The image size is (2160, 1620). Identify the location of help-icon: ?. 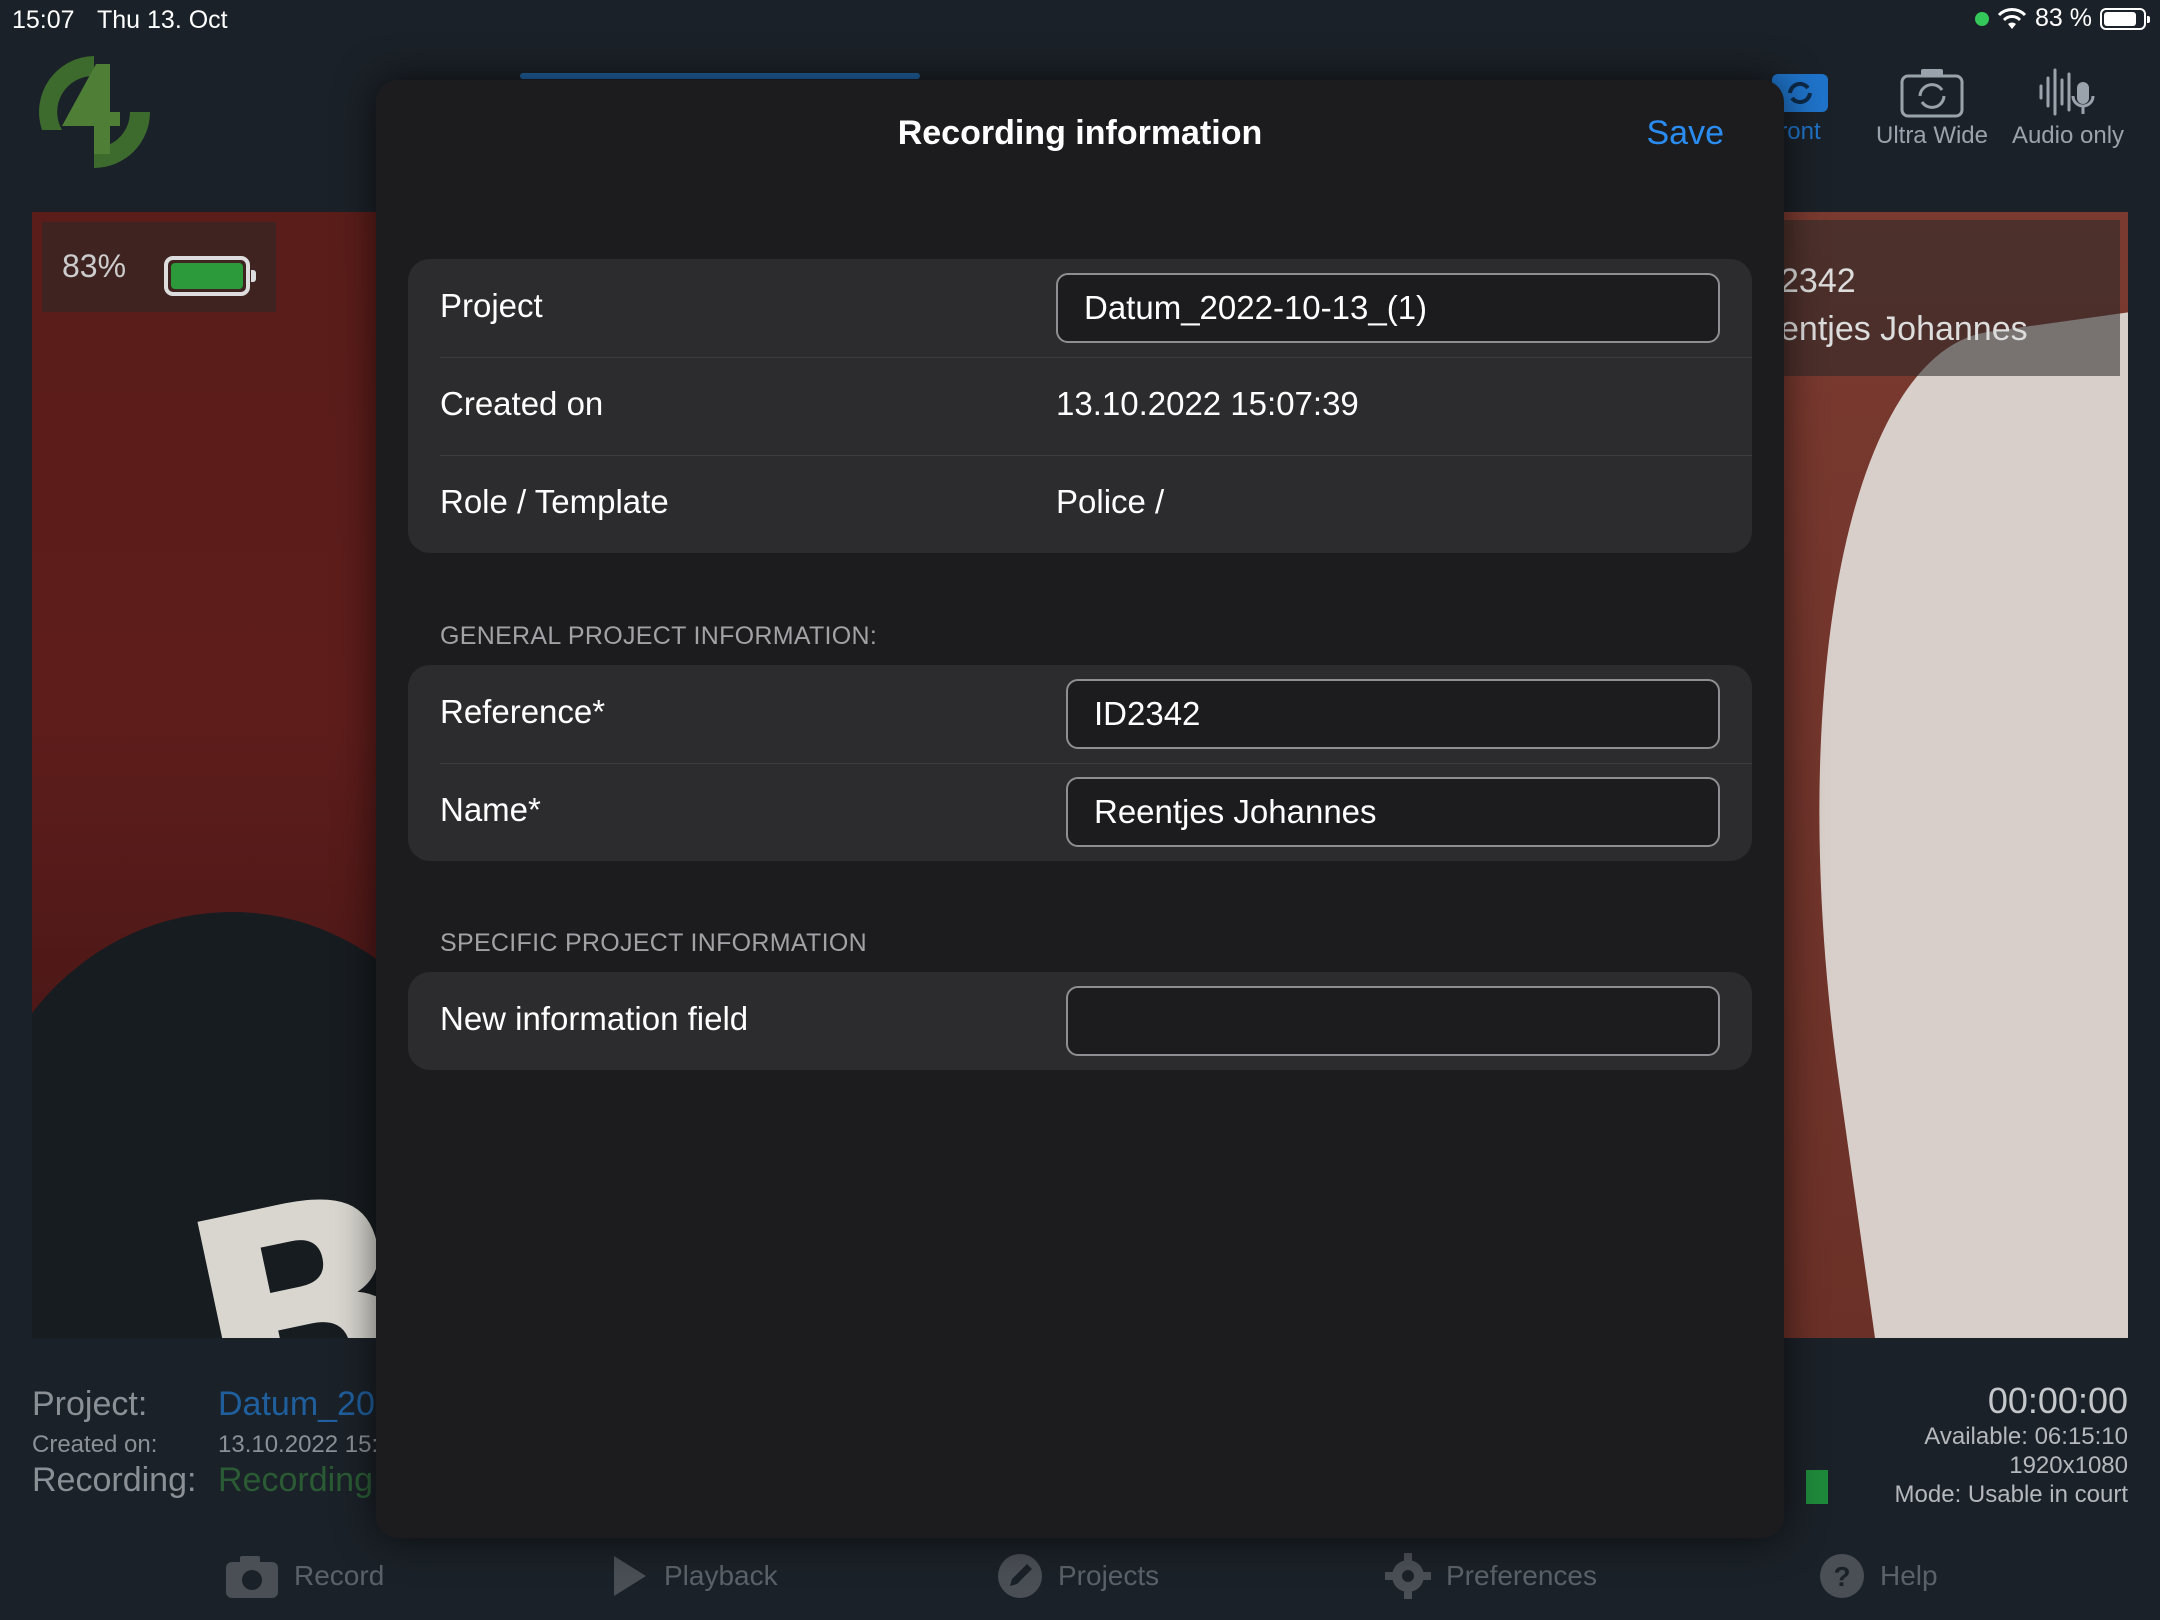
(1842, 1576).